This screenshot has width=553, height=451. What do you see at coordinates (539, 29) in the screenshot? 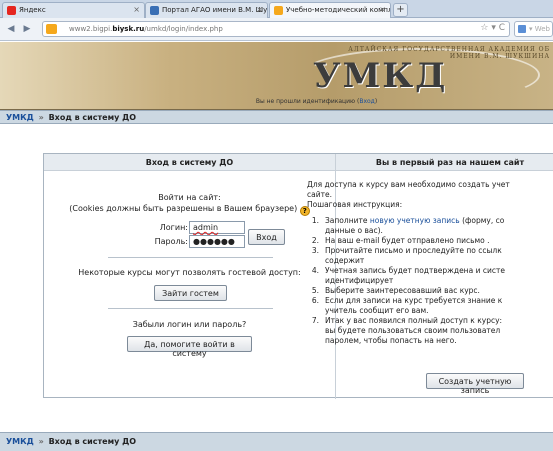
I see `search-placeholder: ▾ Web` at bounding box center [539, 29].